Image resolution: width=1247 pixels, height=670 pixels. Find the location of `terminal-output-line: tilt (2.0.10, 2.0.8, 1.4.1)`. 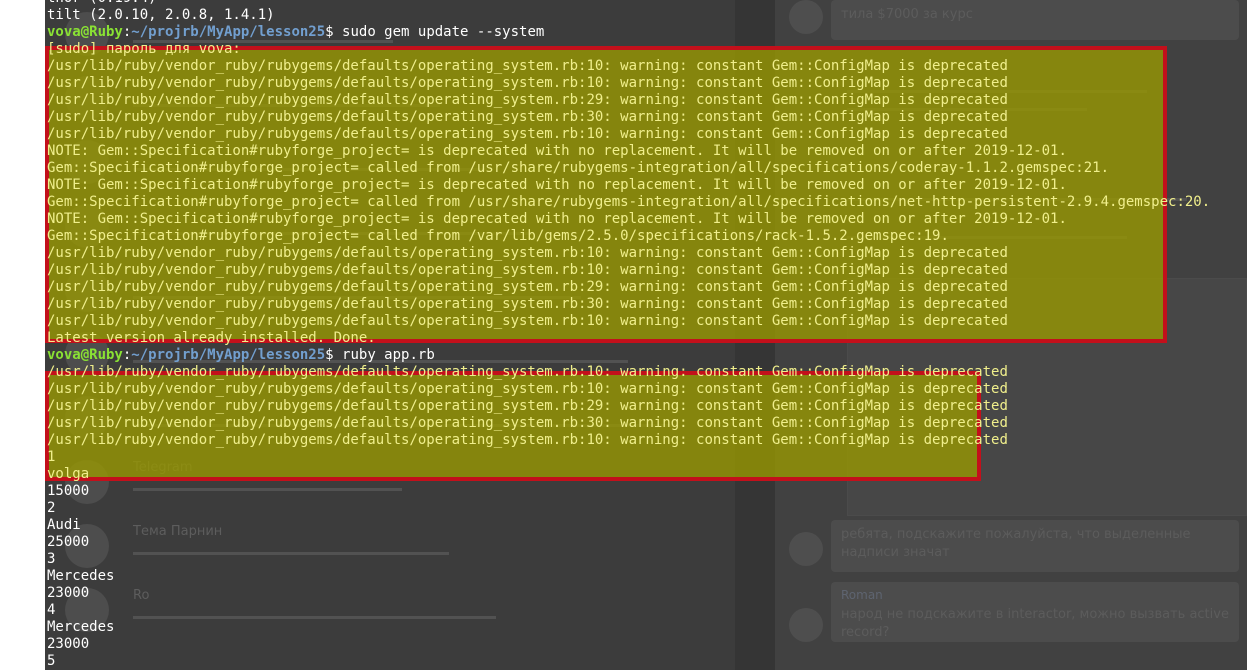

terminal-output-line: tilt (2.0.10, 2.0.8, 1.4.1) is located at coordinates (161, 15).